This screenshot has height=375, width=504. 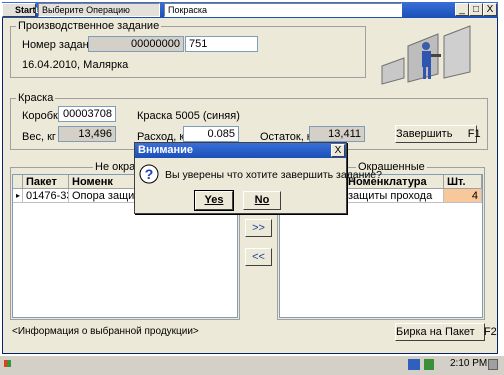 I want to click on order-number-field-2: 751, so click(x=221, y=44).